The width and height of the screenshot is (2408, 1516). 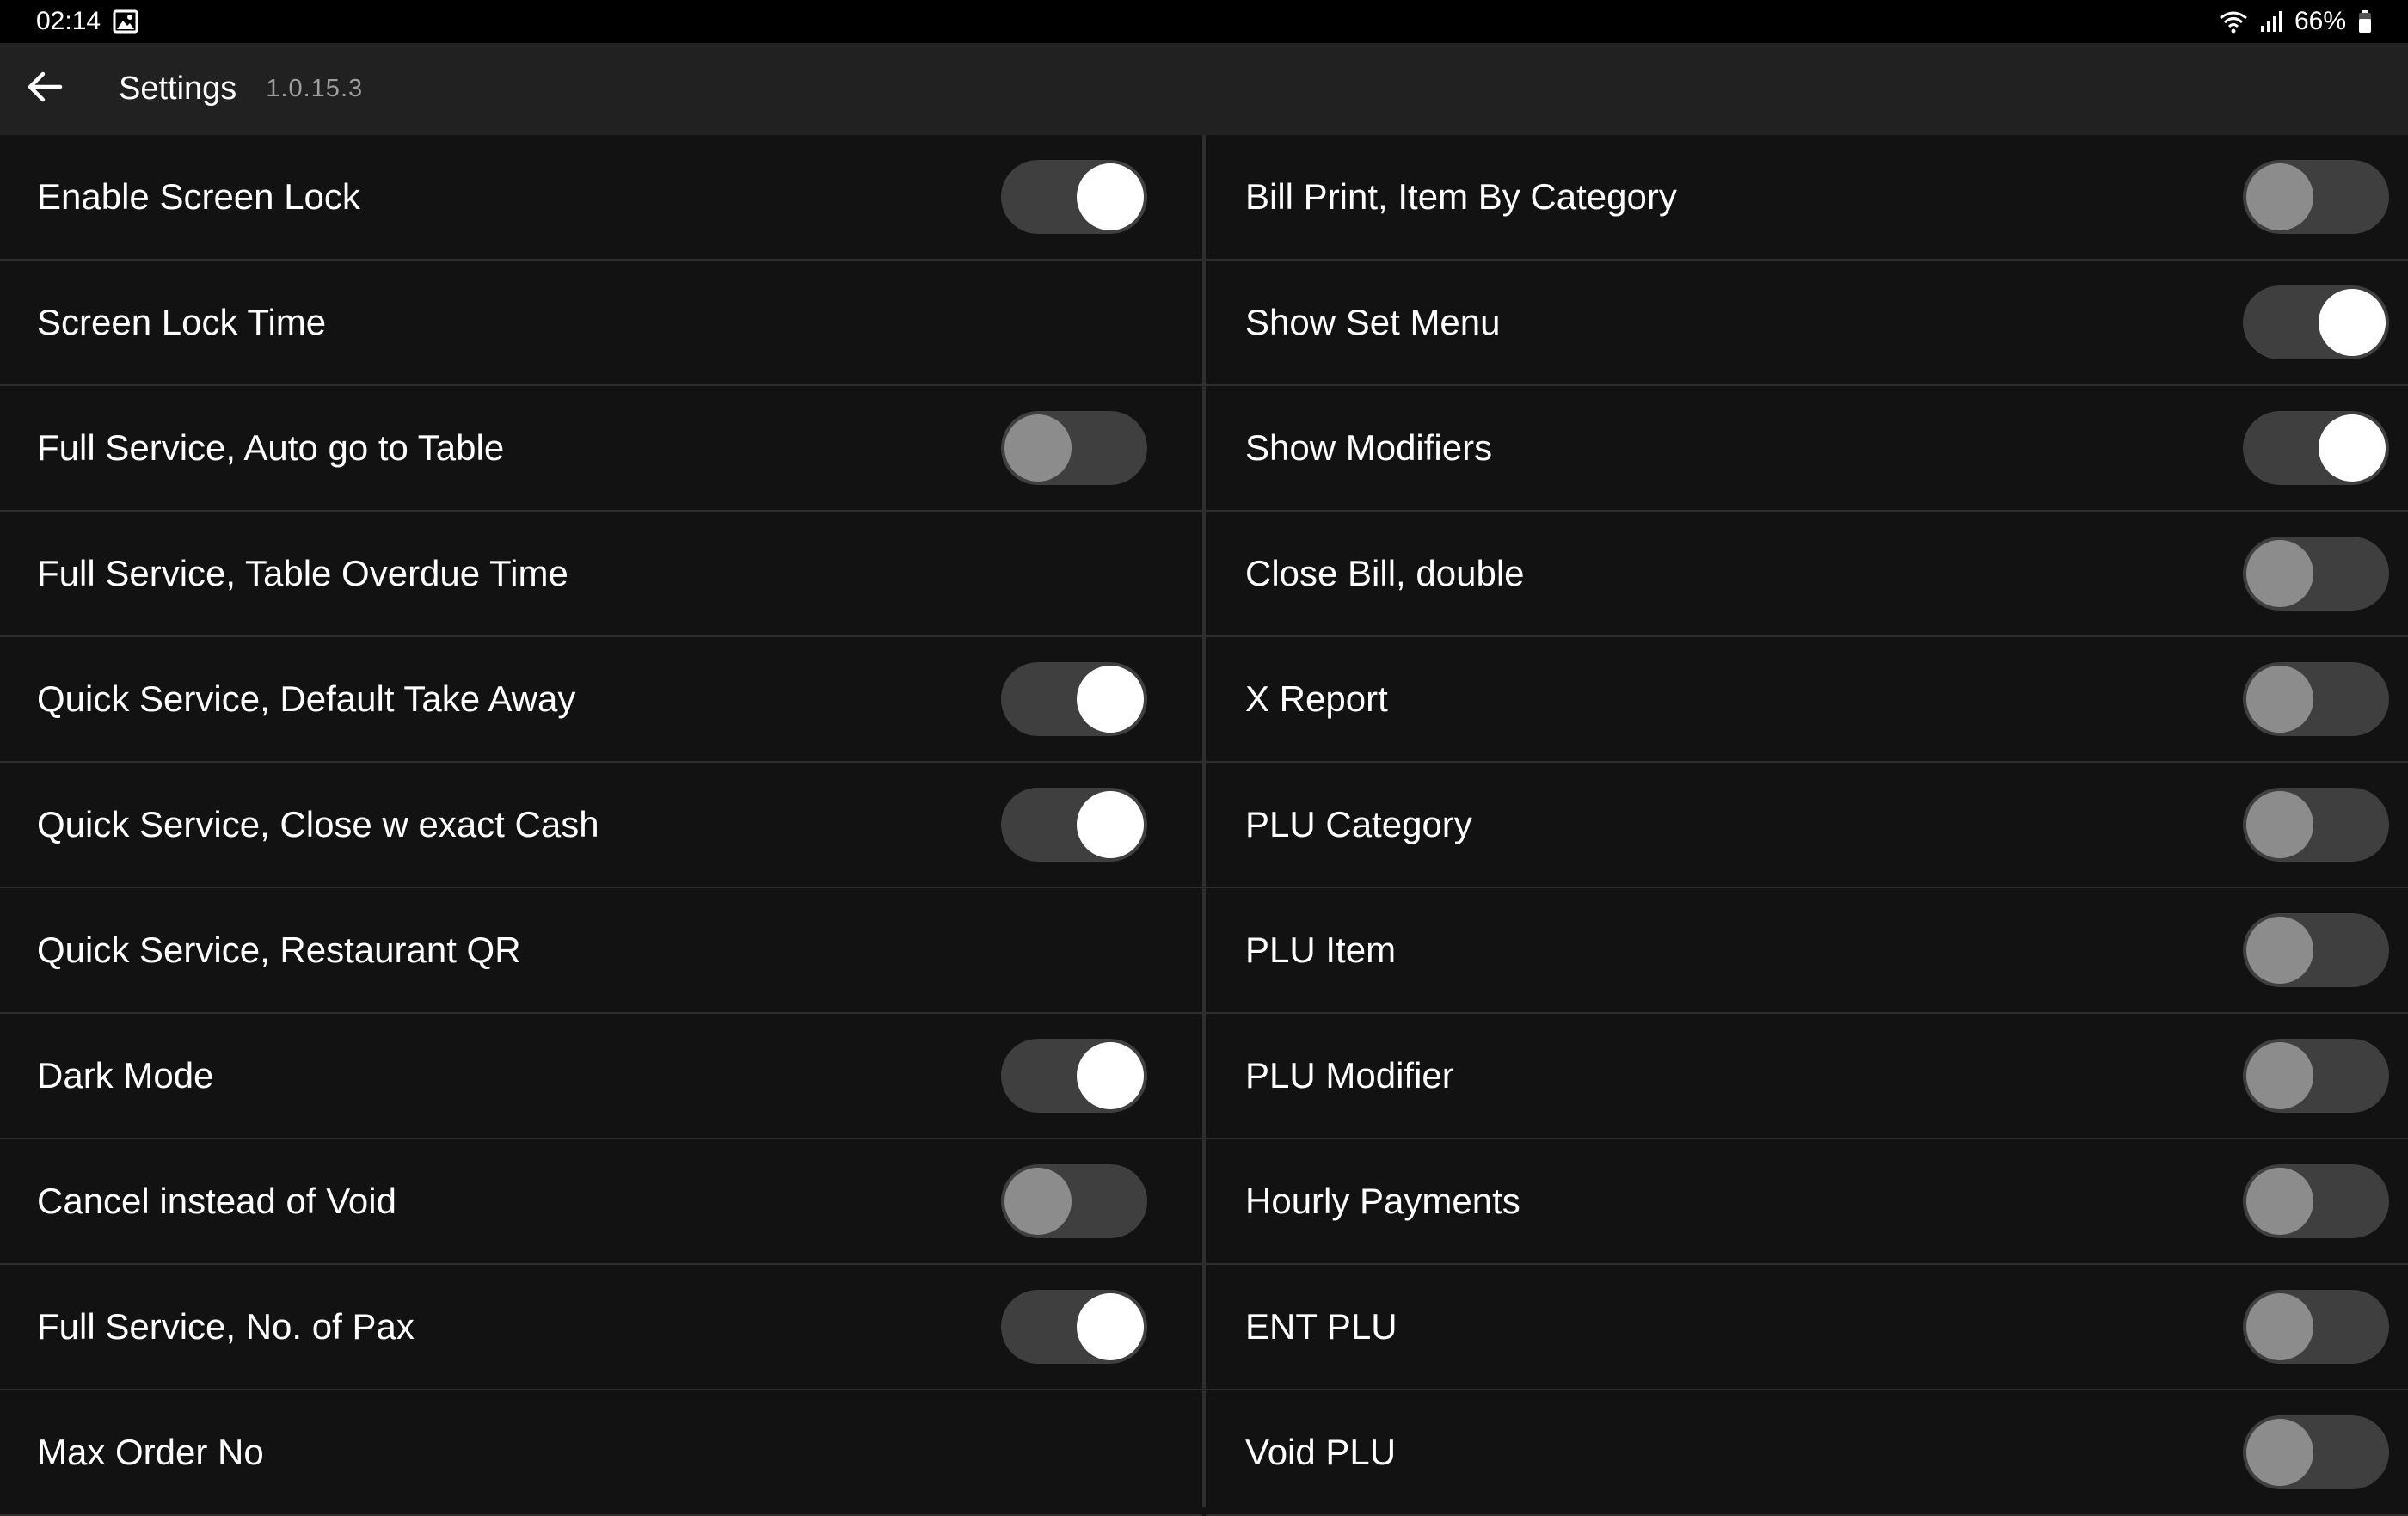 What do you see at coordinates (1074, 448) in the screenshot?
I see `toggle-switch-full-service-auto-go-to-table` at bounding box center [1074, 448].